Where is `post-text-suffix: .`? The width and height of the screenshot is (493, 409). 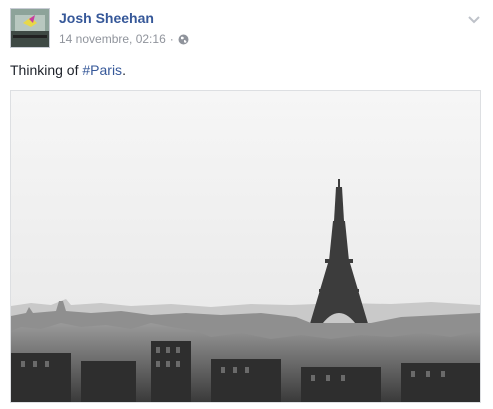
post-text-suffix: . is located at coordinates (124, 70).